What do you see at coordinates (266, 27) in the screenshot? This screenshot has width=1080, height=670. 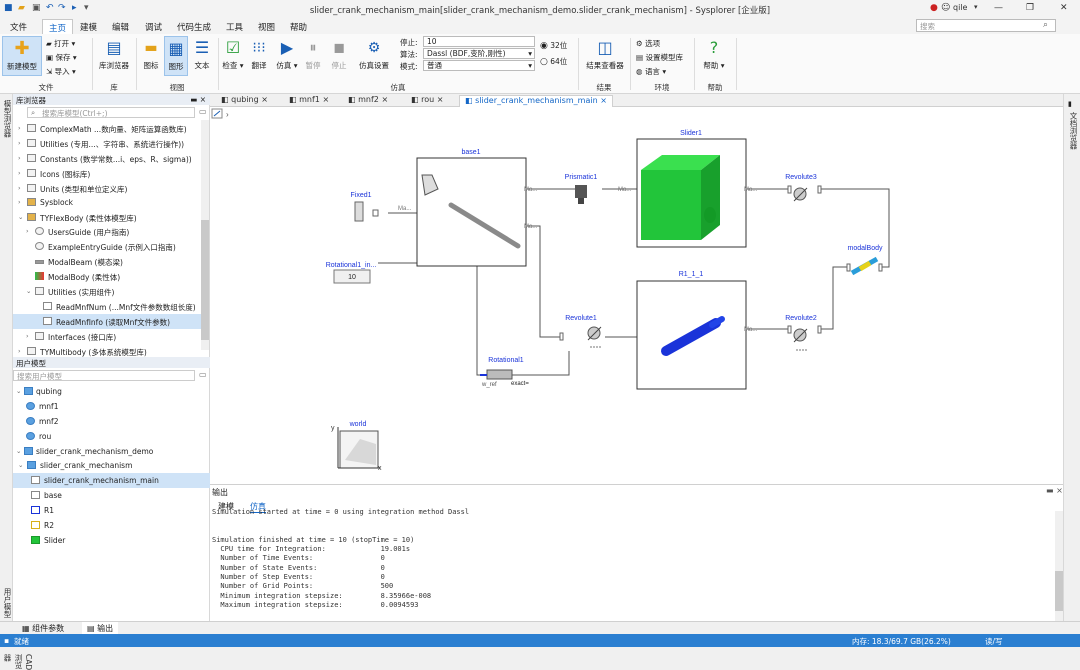 I see `menu-view: 视图` at bounding box center [266, 27].